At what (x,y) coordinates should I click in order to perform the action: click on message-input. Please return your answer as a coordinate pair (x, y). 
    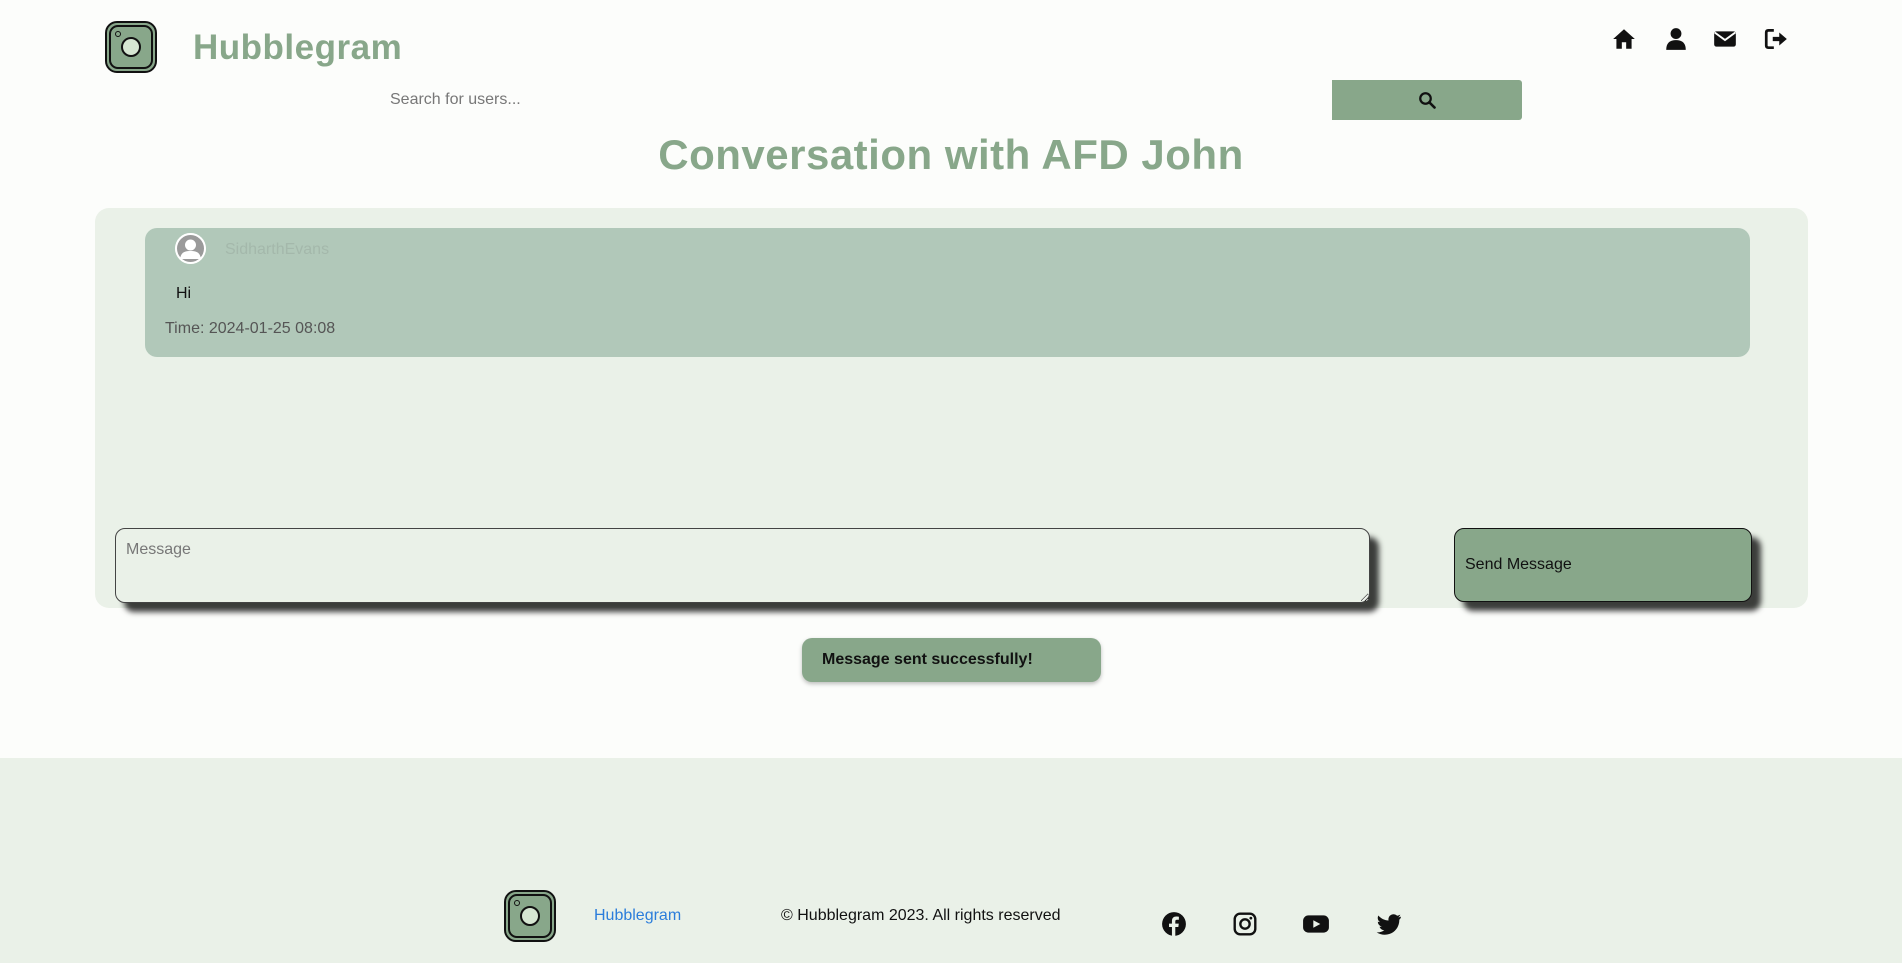
    Looking at the image, I should click on (742, 565).